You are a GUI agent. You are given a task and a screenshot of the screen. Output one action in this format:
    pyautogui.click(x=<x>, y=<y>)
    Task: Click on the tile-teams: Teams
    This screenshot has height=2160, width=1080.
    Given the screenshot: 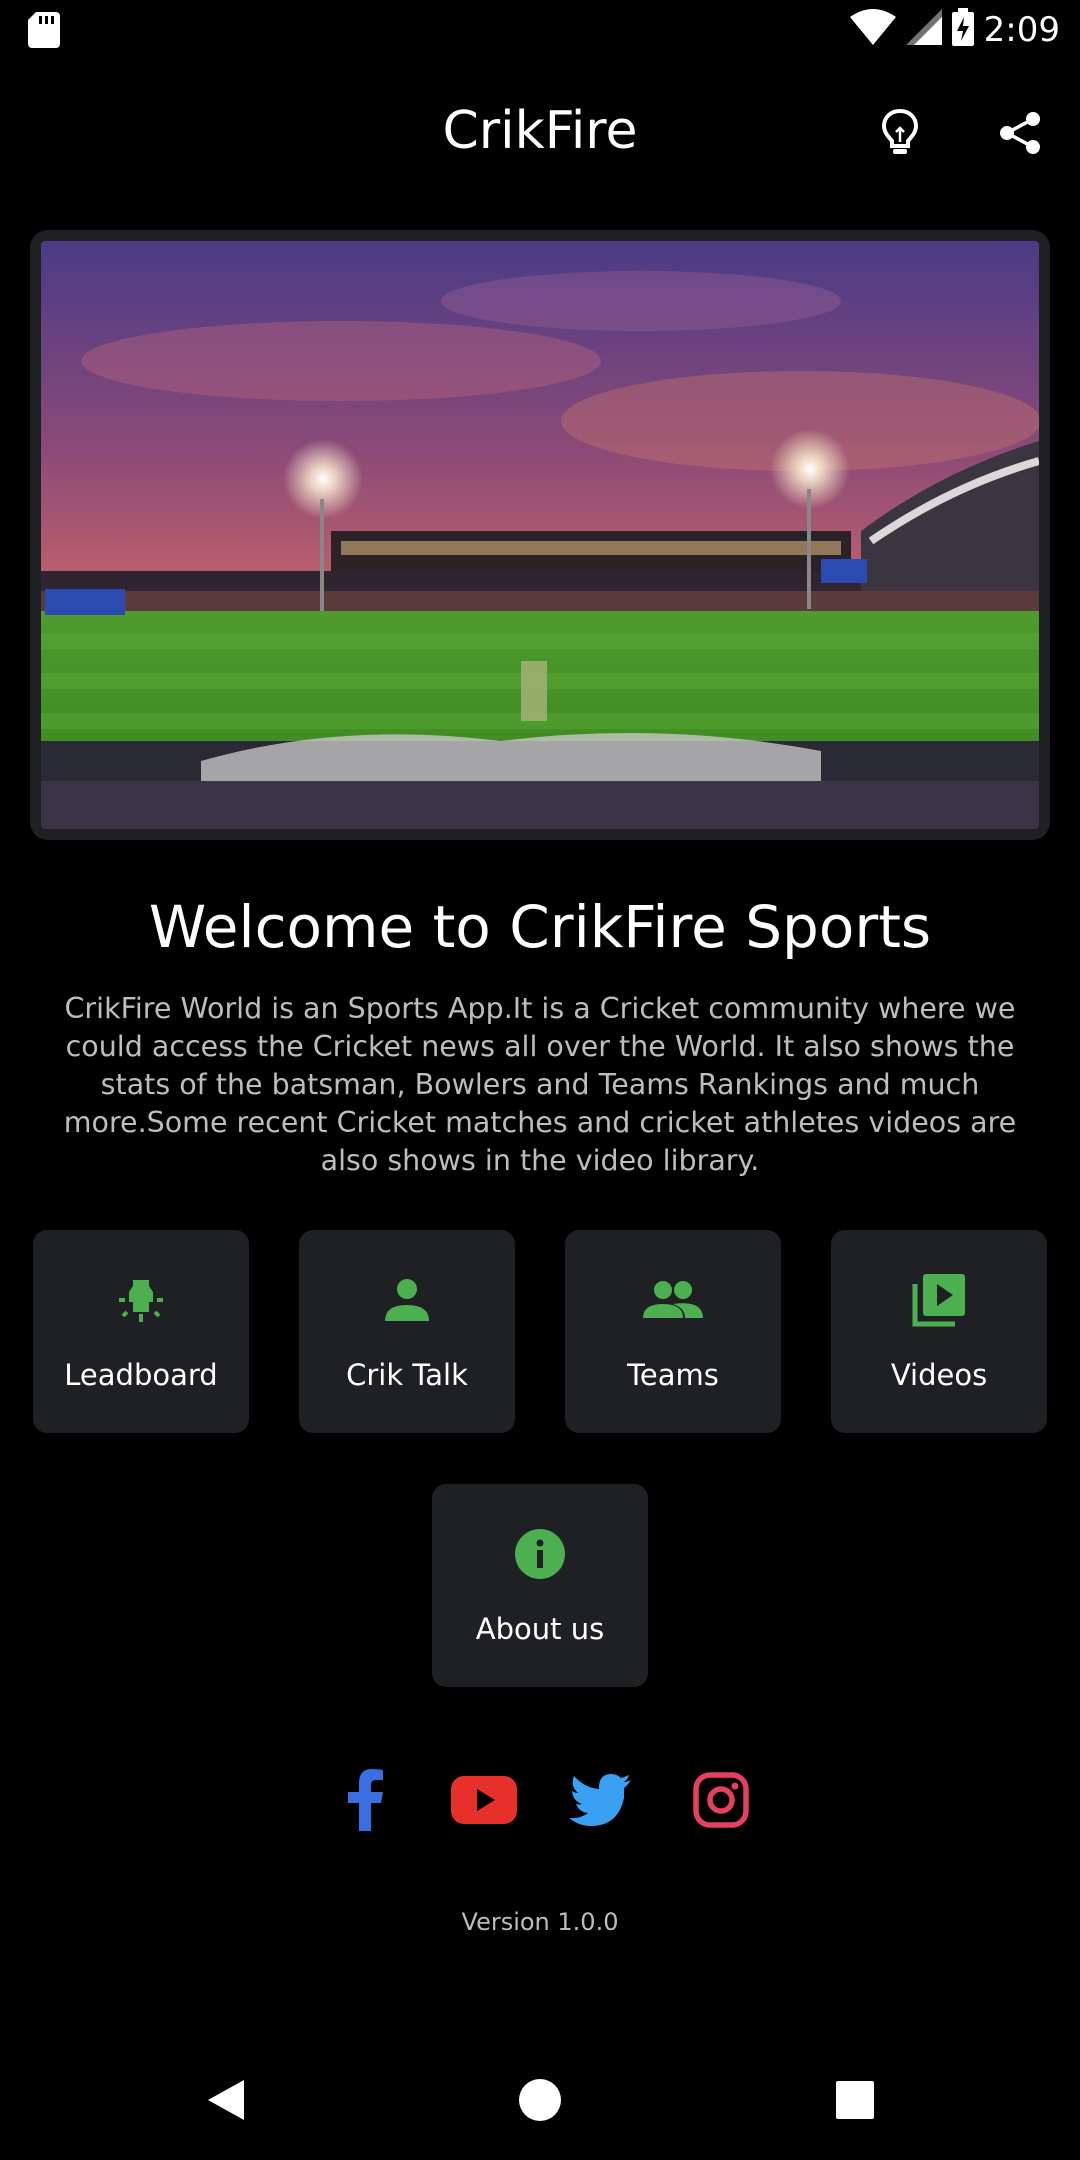 What is the action you would take?
    pyautogui.click(x=673, y=1331)
    